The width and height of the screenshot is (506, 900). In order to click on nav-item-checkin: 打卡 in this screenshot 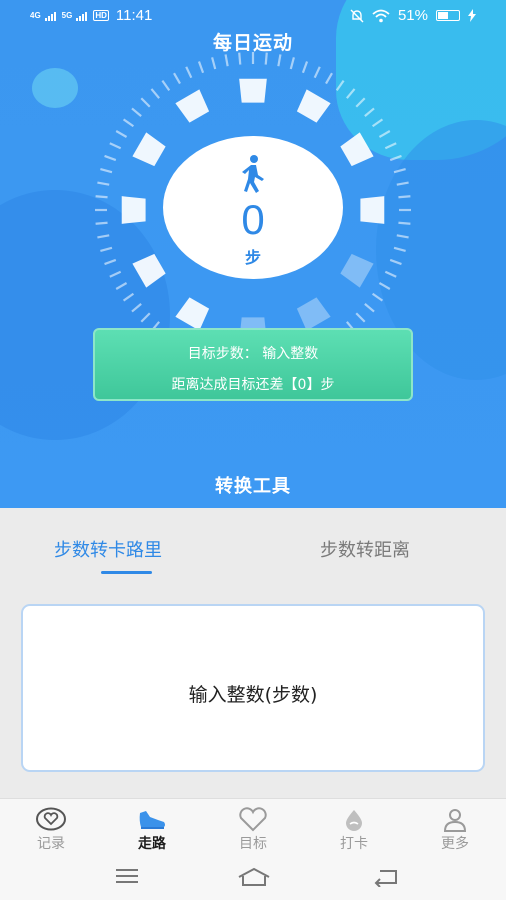, I will do `click(354, 829)`.